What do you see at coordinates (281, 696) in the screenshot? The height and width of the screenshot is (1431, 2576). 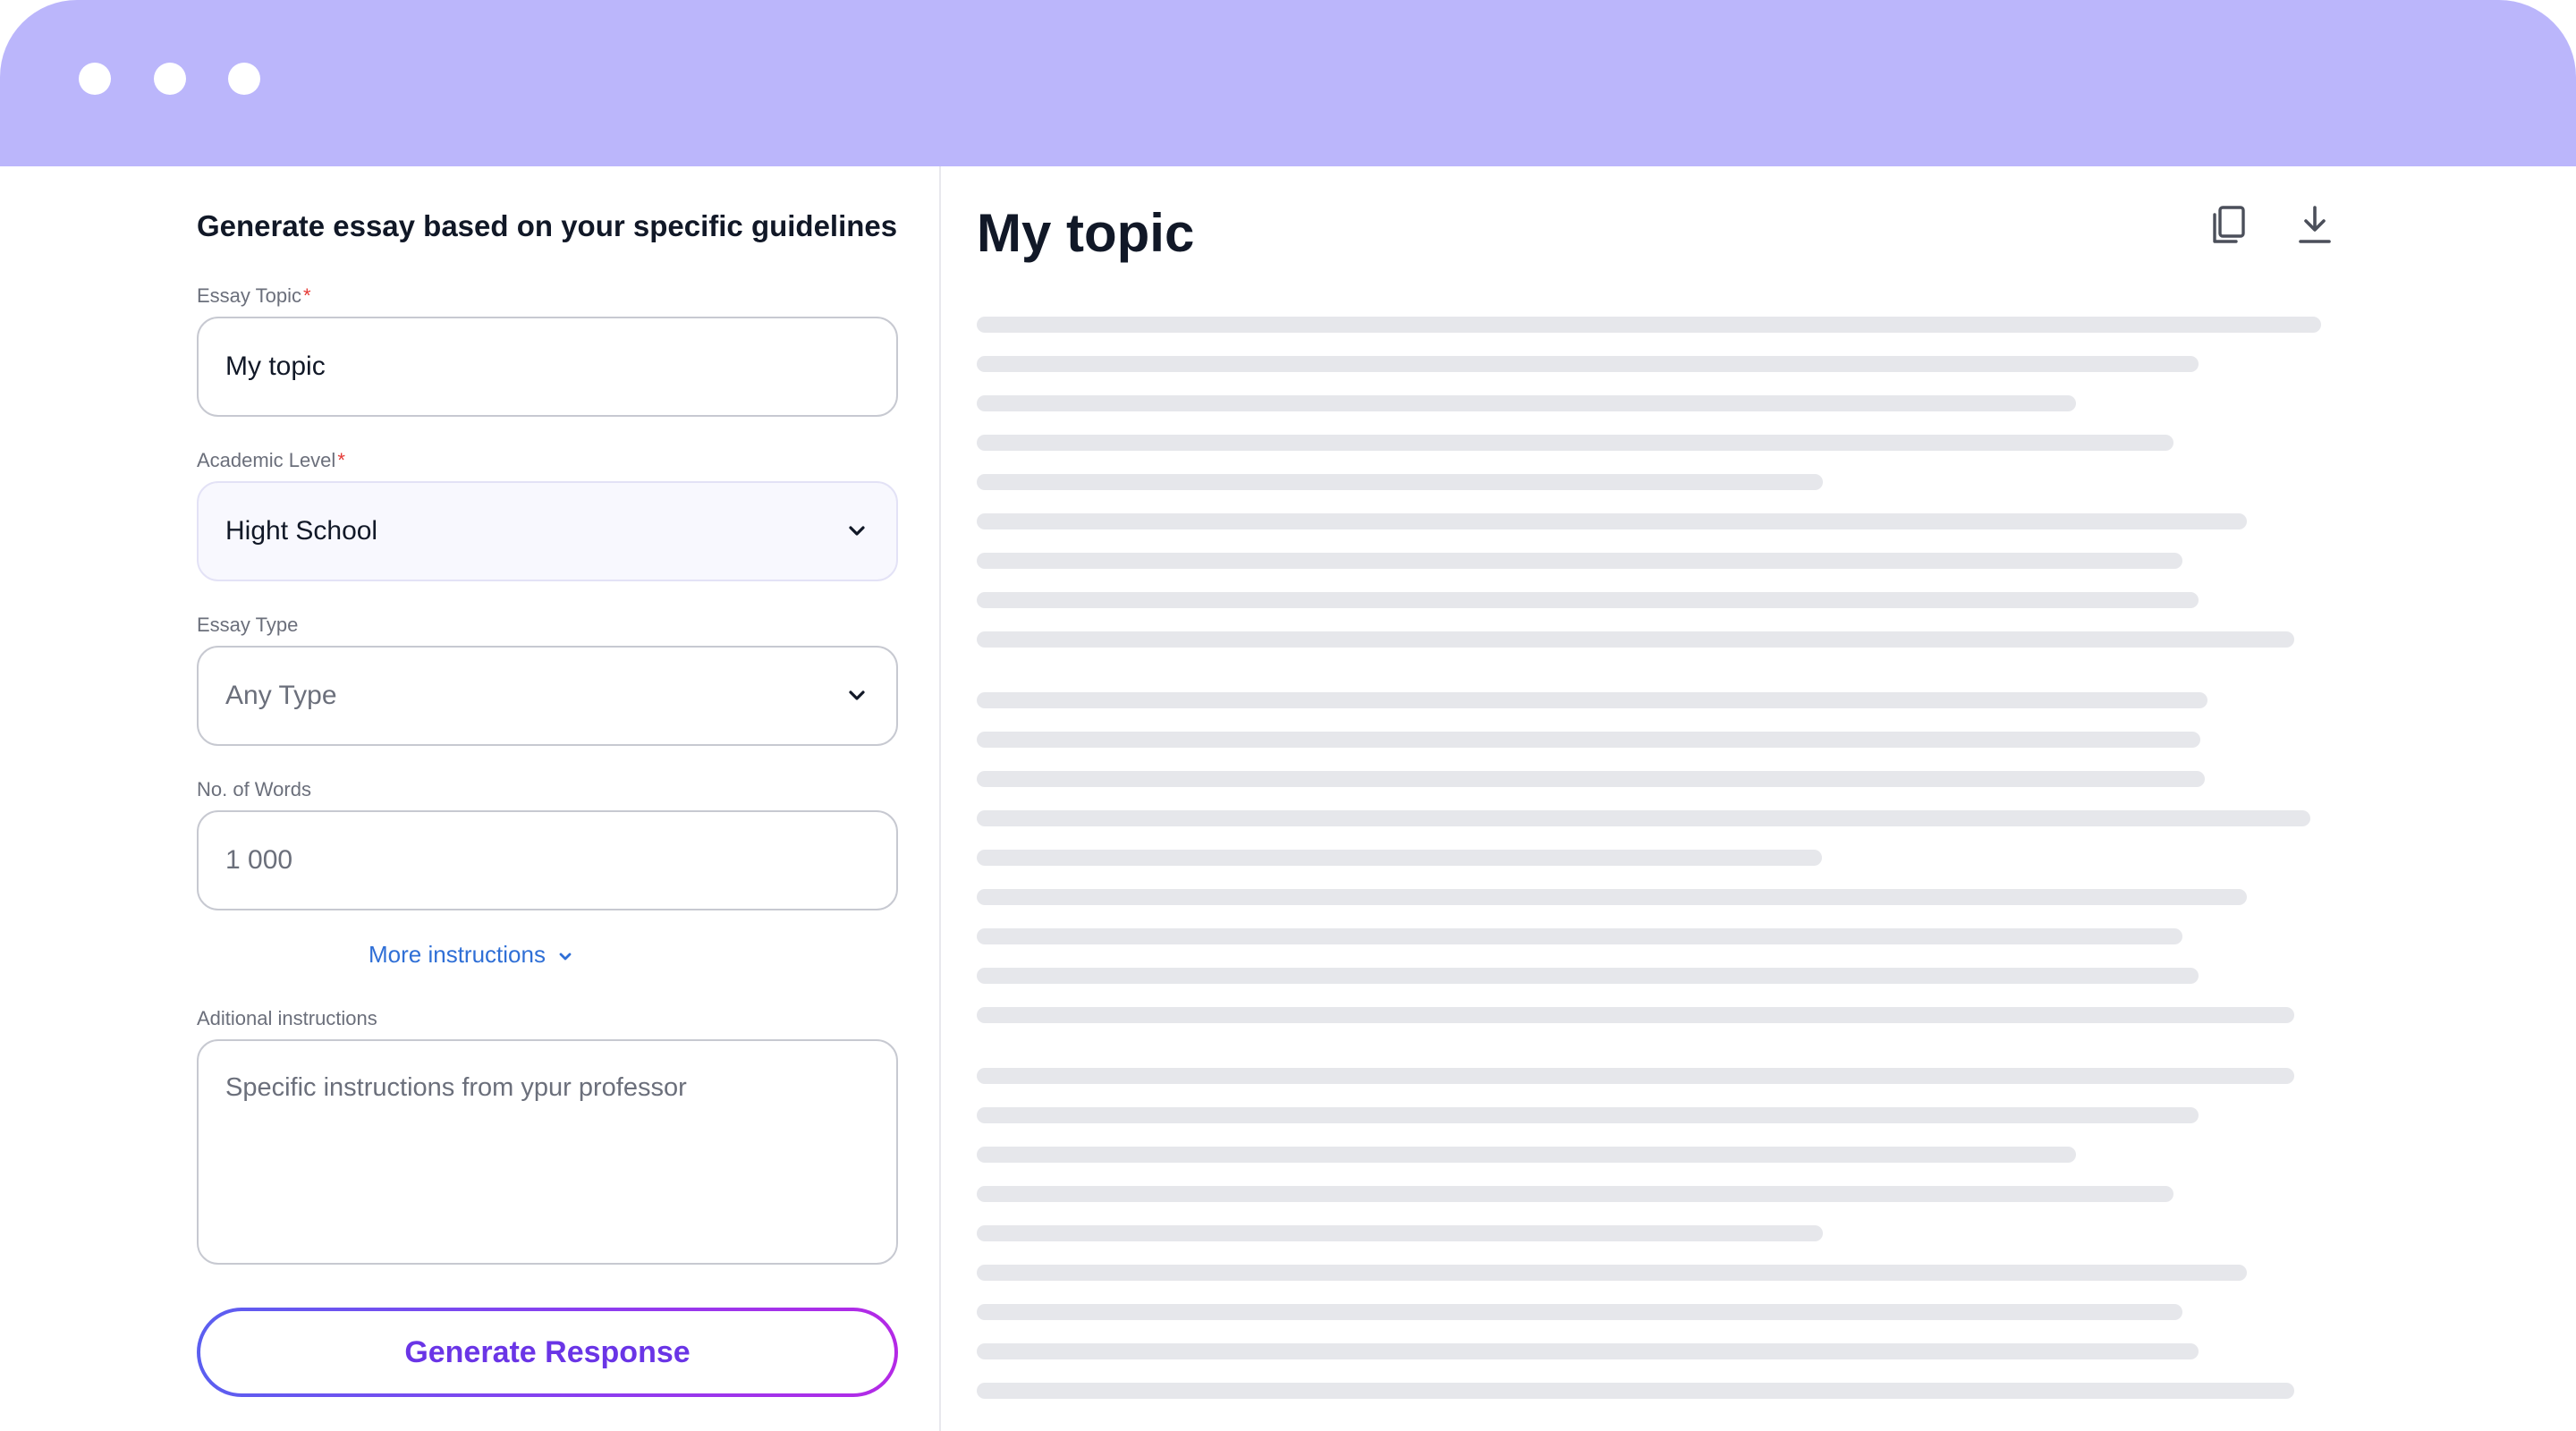 I see `essay-type-value: Any Type` at bounding box center [281, 696].